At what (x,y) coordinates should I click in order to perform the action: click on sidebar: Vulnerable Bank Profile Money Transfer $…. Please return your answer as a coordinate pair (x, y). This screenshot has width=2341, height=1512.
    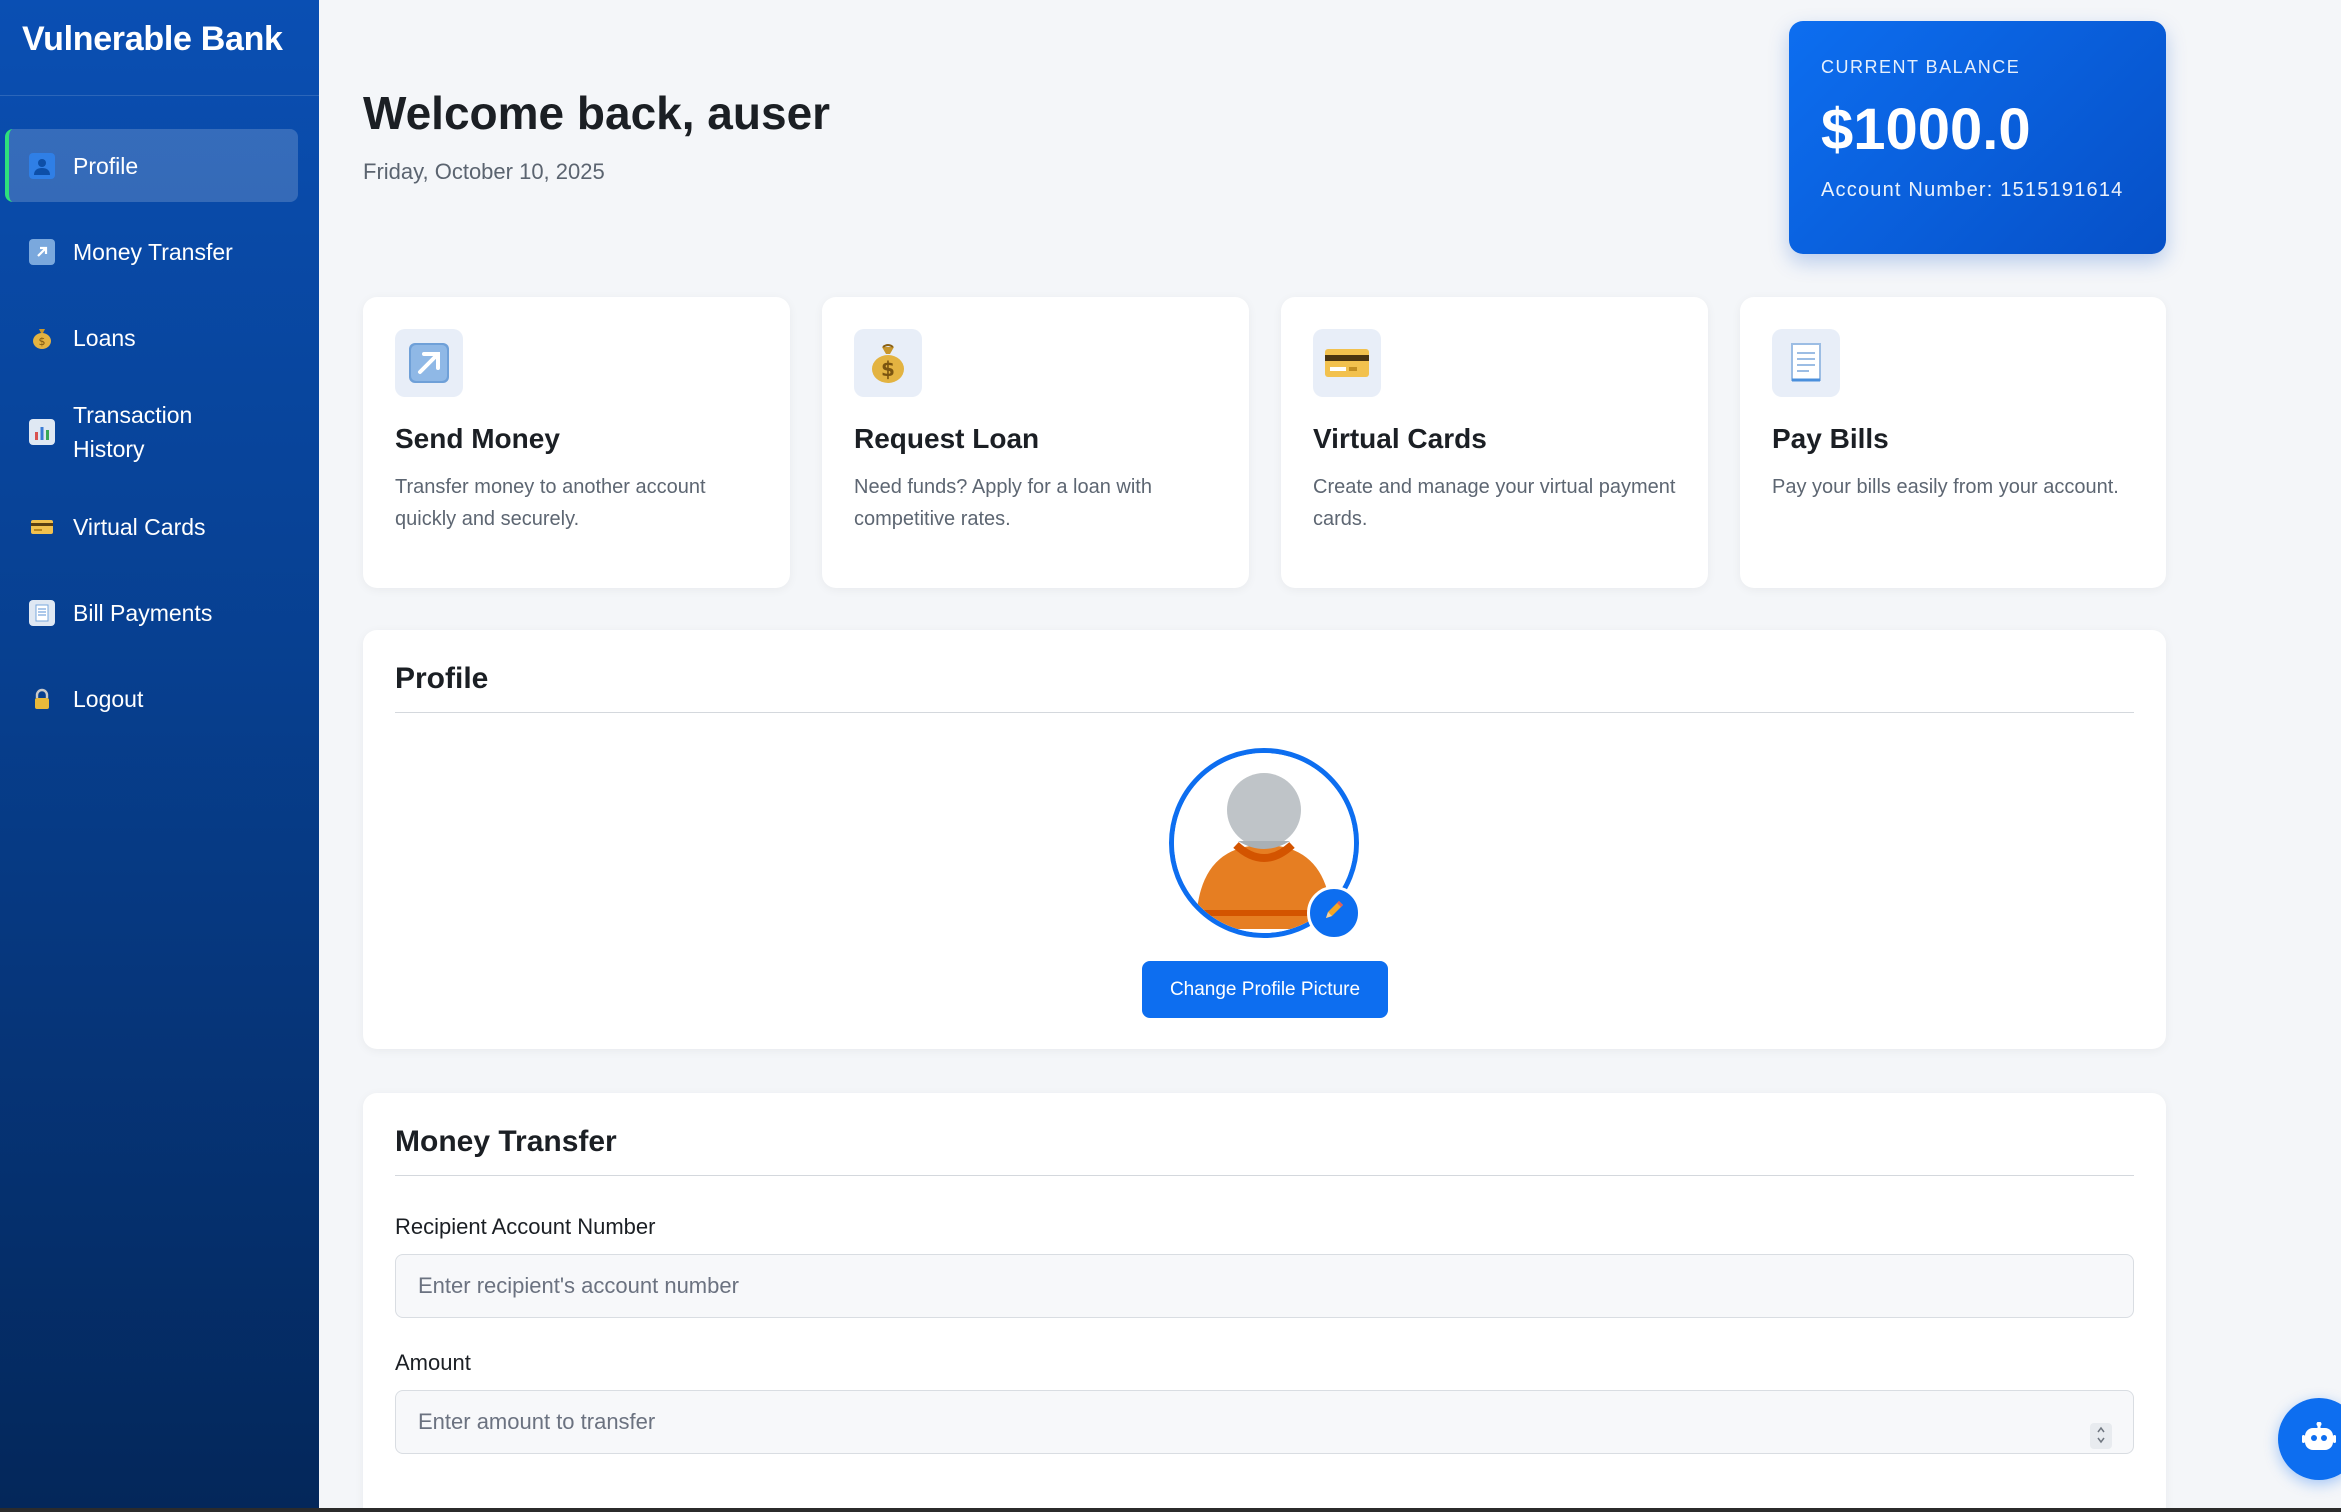
    Looking at the image, I should click on (159, 754).